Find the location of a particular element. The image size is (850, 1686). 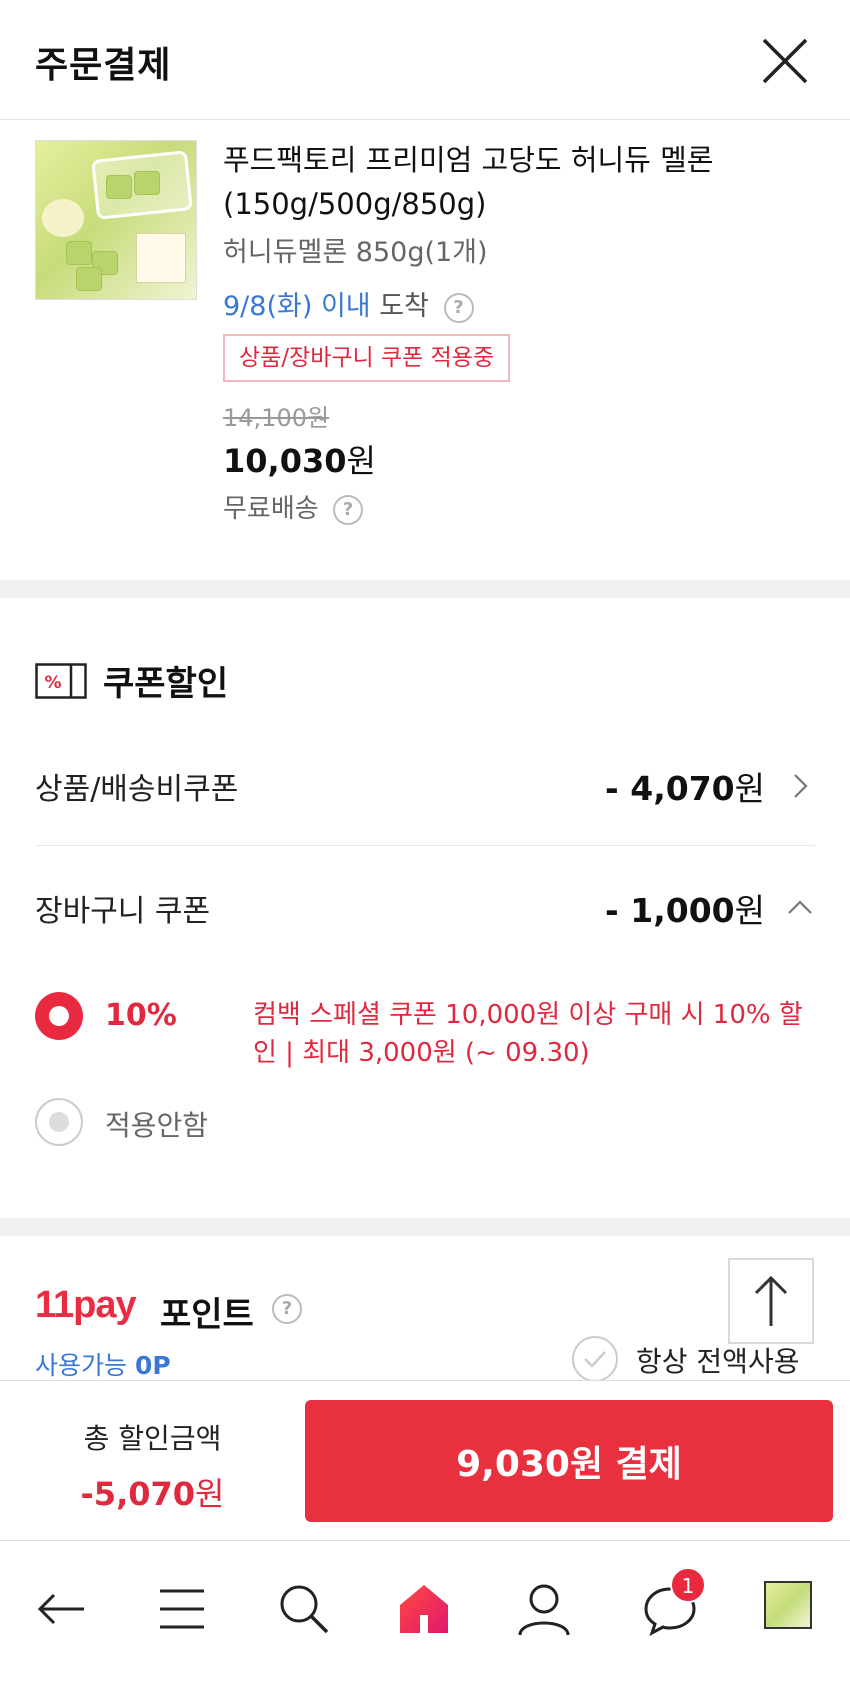

always-full-checkbox is located at coordinates (595, 1359).